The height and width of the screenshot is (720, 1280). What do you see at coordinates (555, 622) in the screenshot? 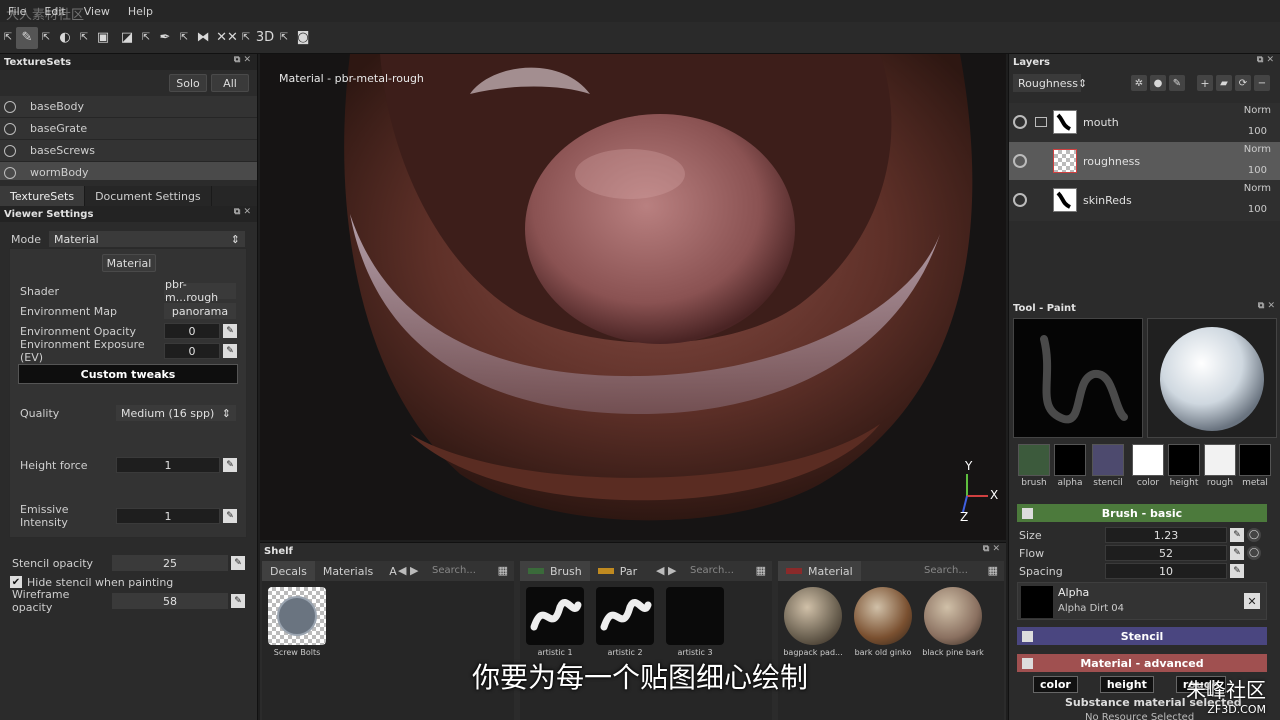
I see `brush-item: artistic 1` at bounding box center [555, 622].